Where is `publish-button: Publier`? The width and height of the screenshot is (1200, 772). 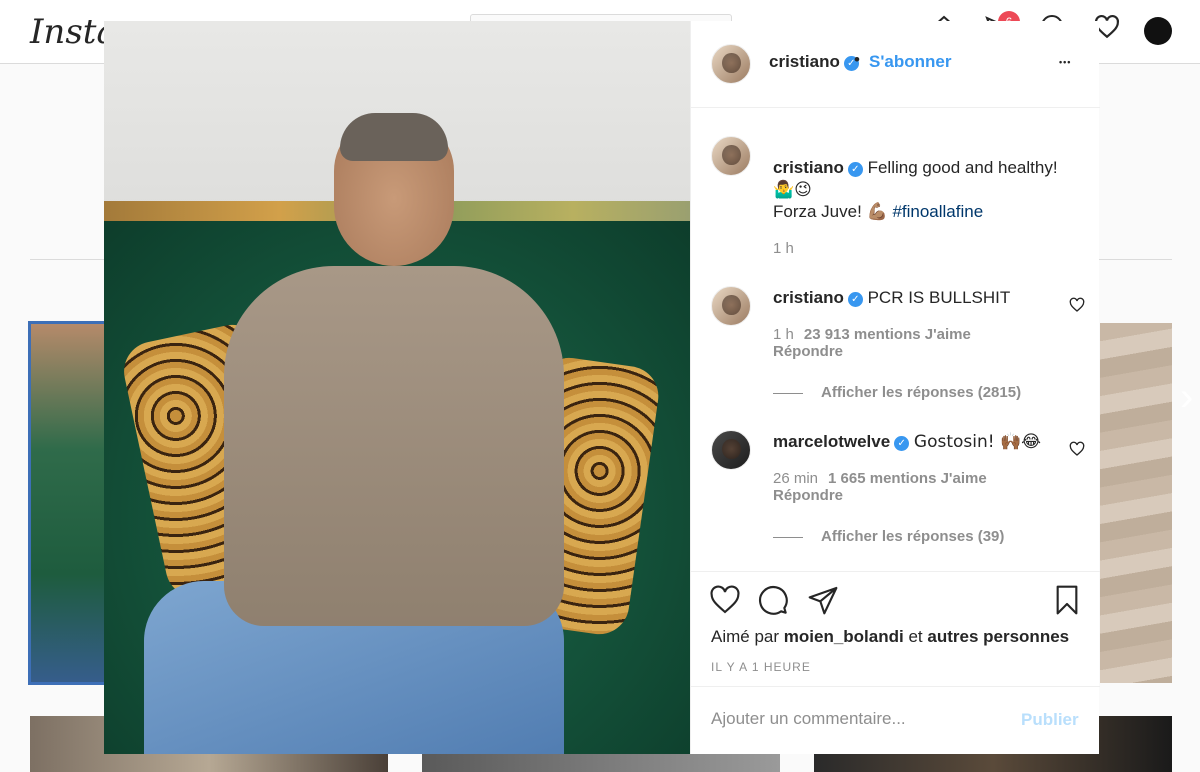 publish-button: Publier is located at coordinates (1050, 720).